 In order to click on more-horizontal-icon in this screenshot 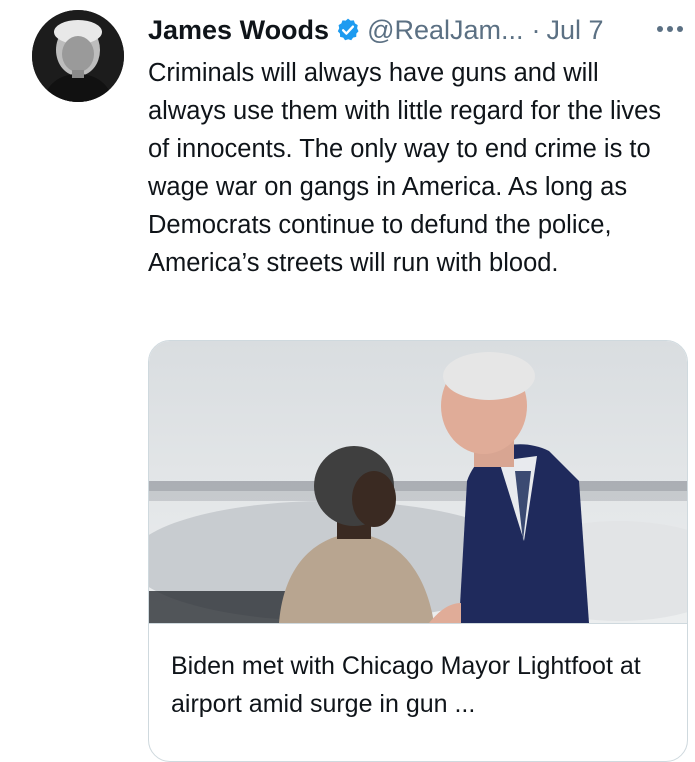, I will do `click(670, 29)`.